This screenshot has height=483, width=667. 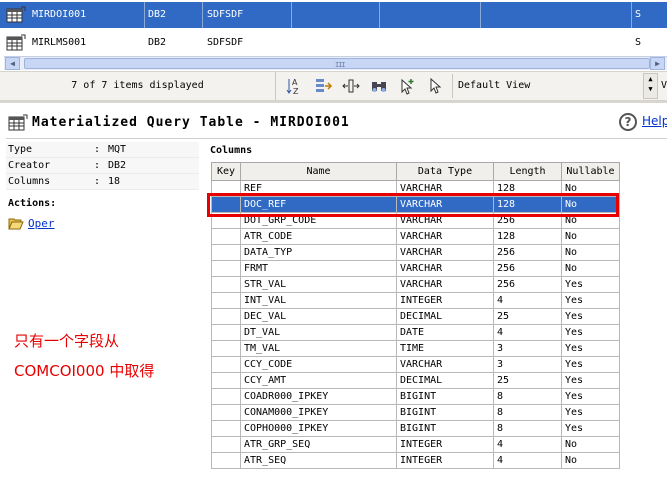 I want to click on header-length: Length, so click(x=527, y=171).